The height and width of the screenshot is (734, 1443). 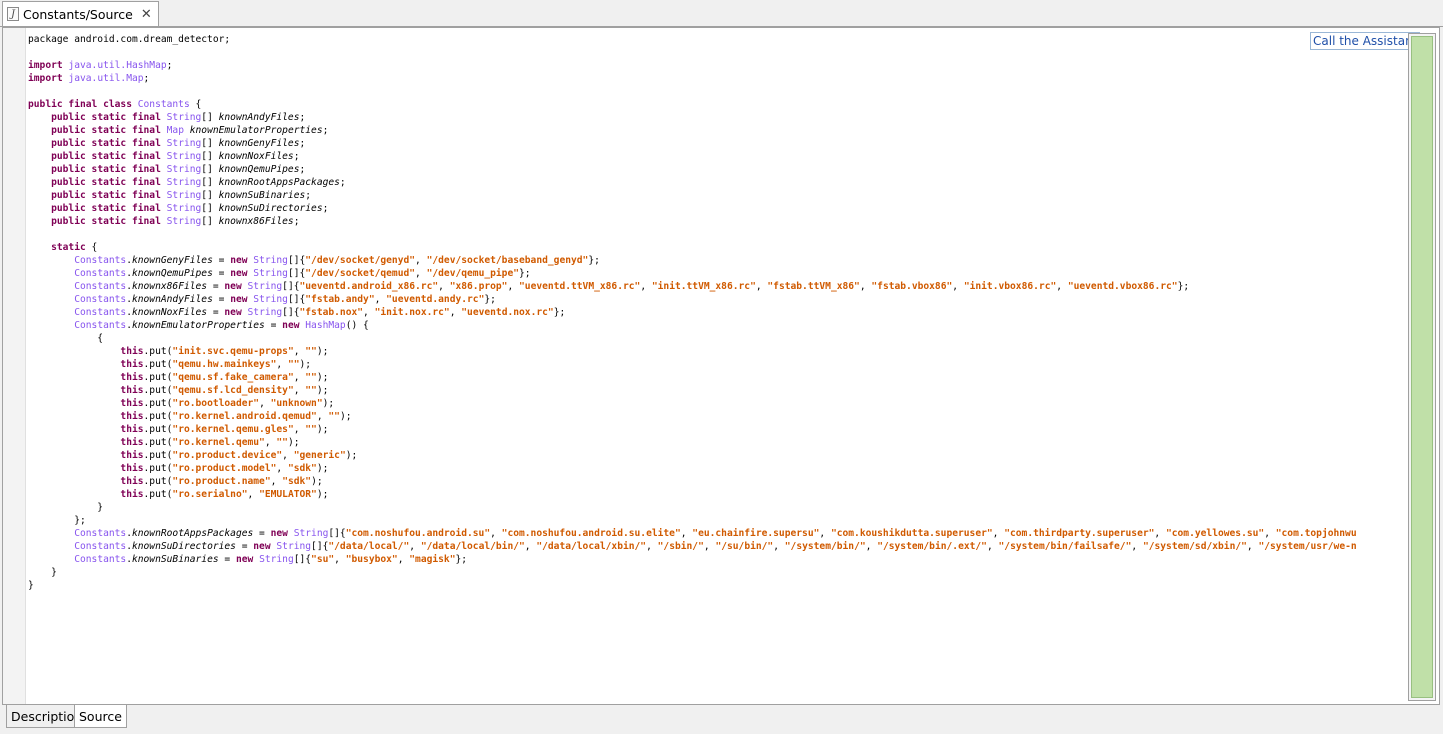 What do you see at coordinates (47, 716) in the screenshot?
I see `tab-description-label: Description` at bounding box center [47, 716].